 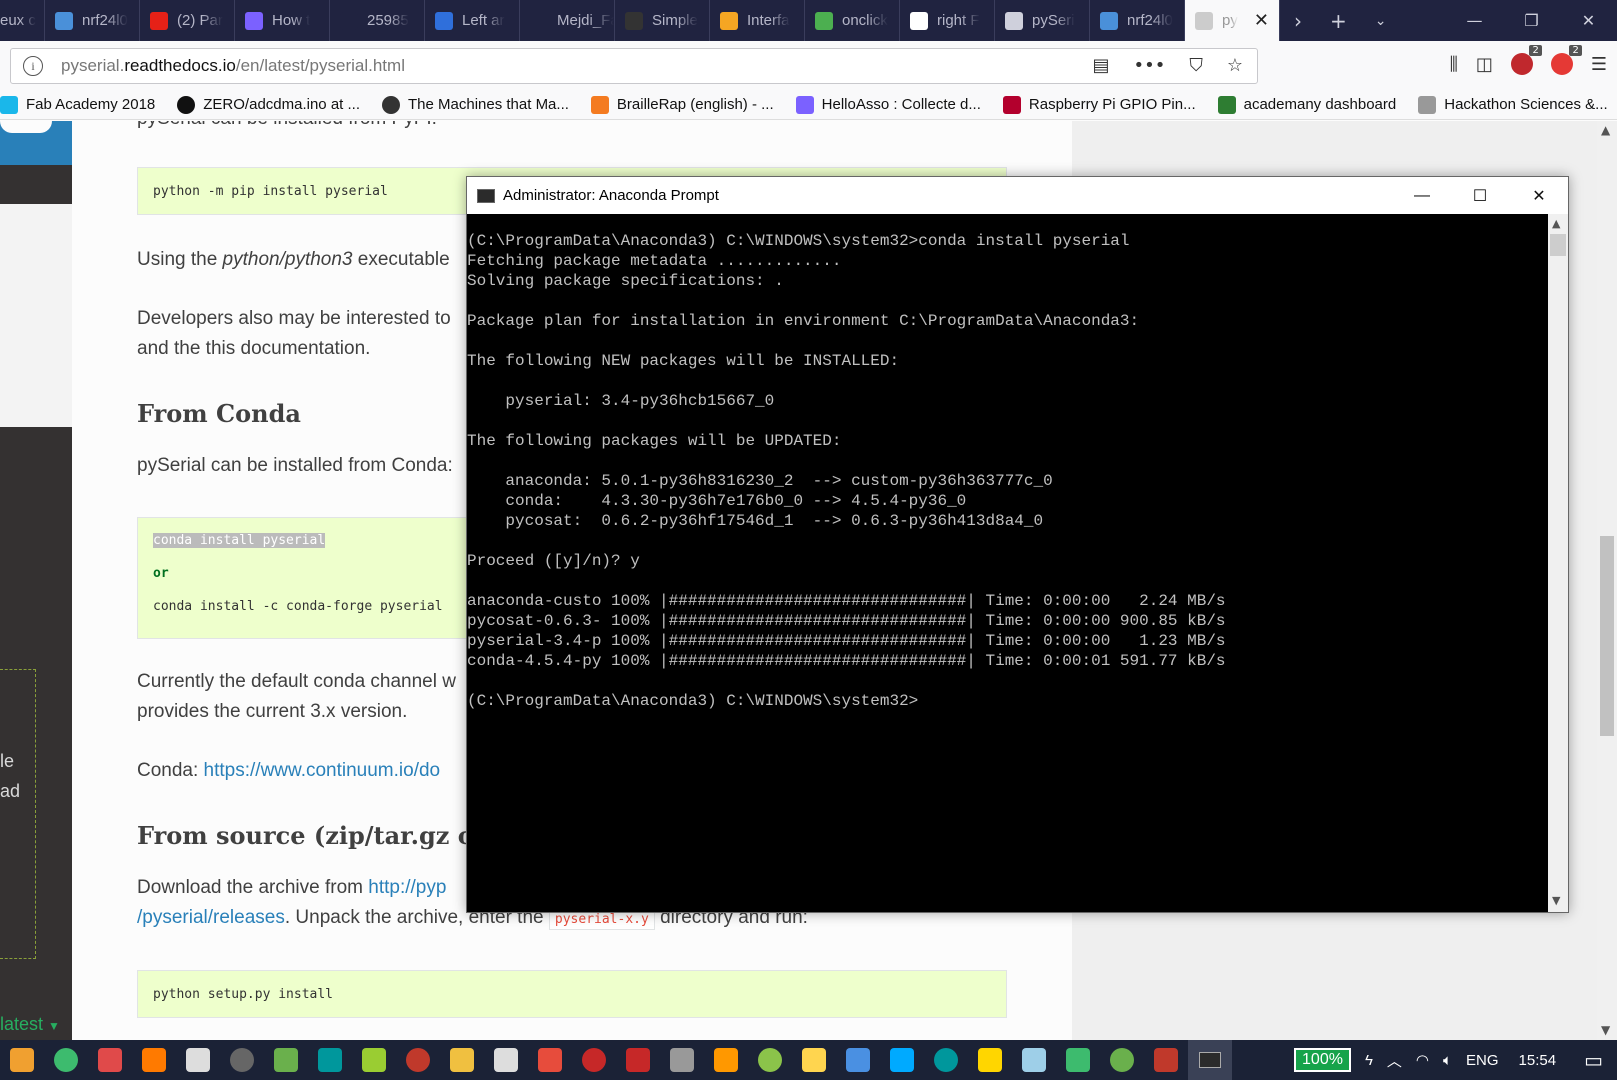 I want to click on version-selector: latest ▼, so click(x=30, y=1024).